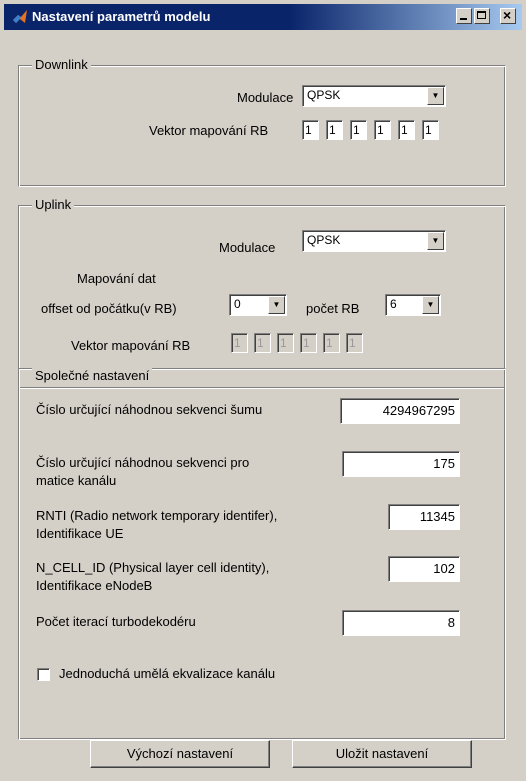 This screenshot has width=526, height=781. What do you see at coordinates (464, 16) in the screenshot?
I see `minimize-button` at bounding box center [464, 16].